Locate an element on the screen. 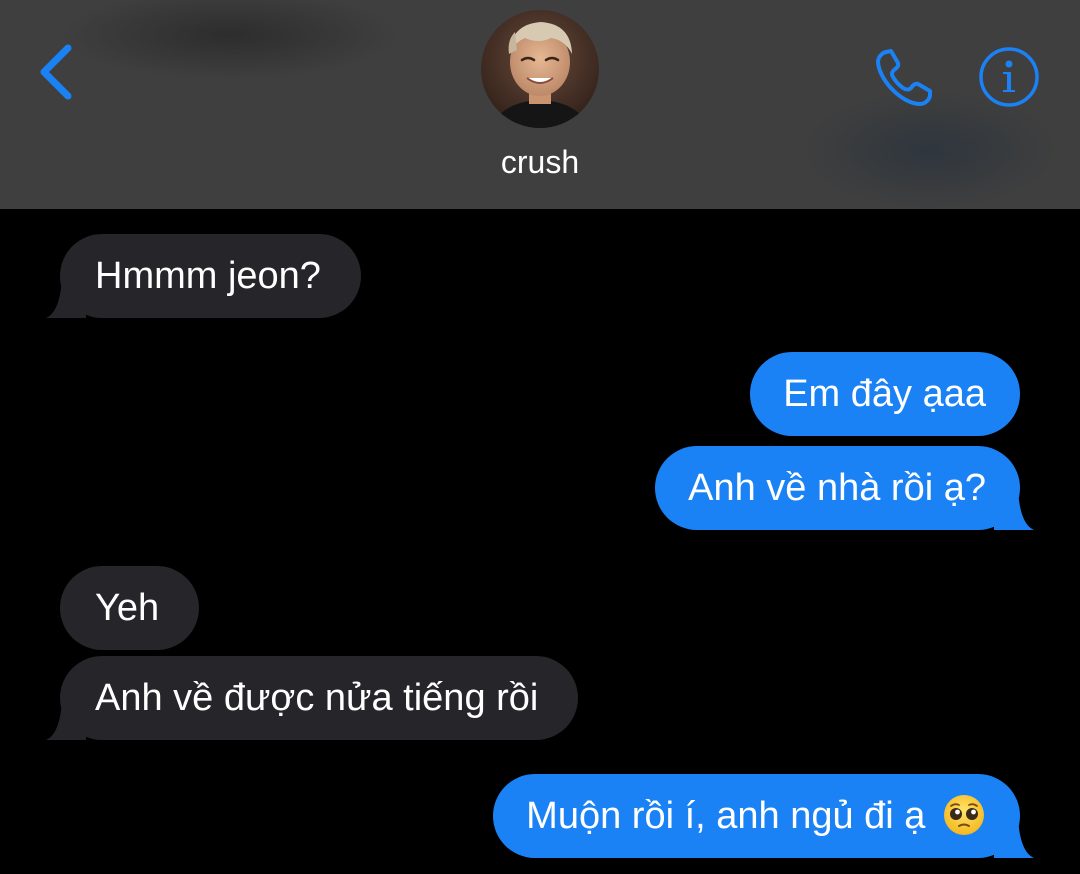 This screenshot has width=1080, height=874. pleading-face-emoji is located at coordinates (964, 814).